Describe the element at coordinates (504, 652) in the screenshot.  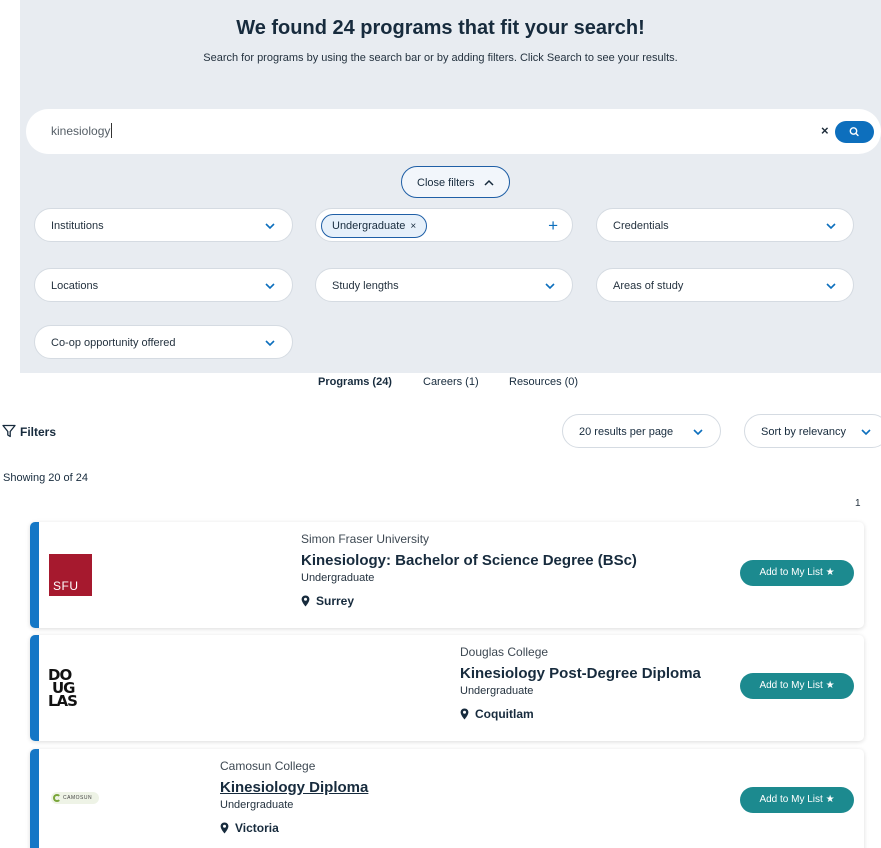
I see `institution-name: Douglas College` at that location.